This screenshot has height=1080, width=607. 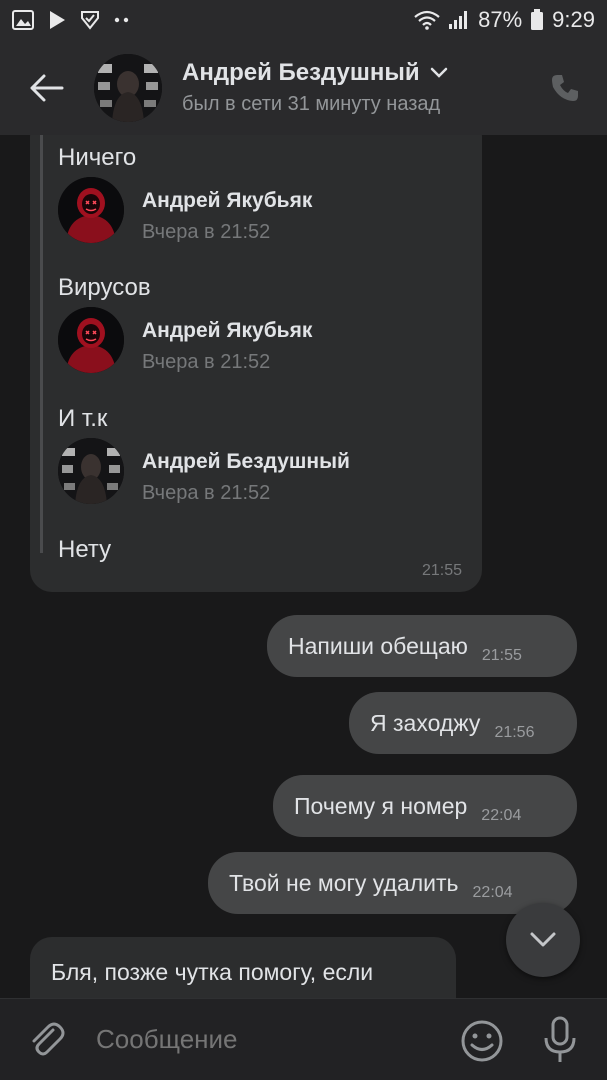 I want to click on outgoing-message: Напиши обещаю 21:55, so click(x=422, y=646).